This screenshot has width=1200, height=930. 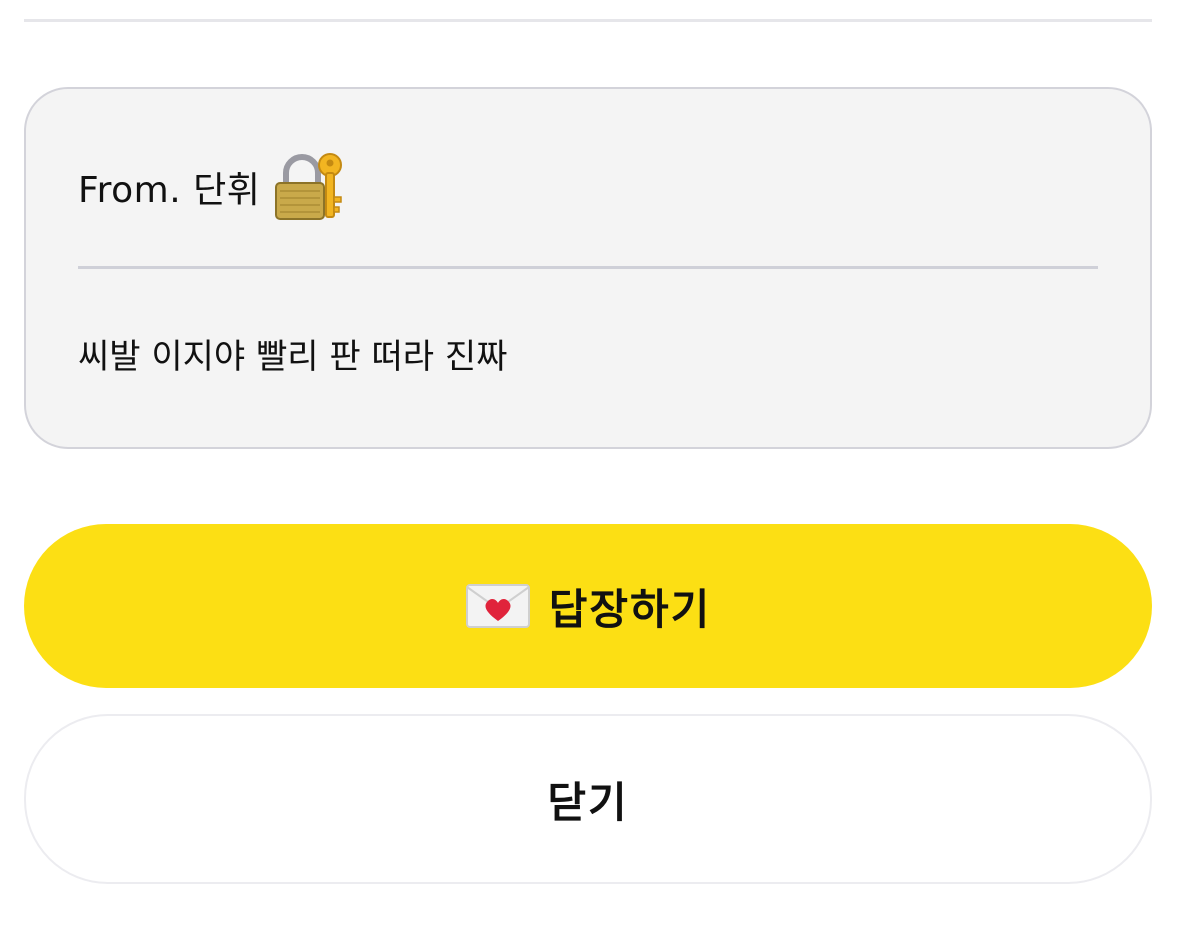 What do you see at coordinates (293, 357) in the screenshot?
I see `message-text: 씨발 이지야 빨리 판 떠라 진짜` at bounding box center [293, 357].